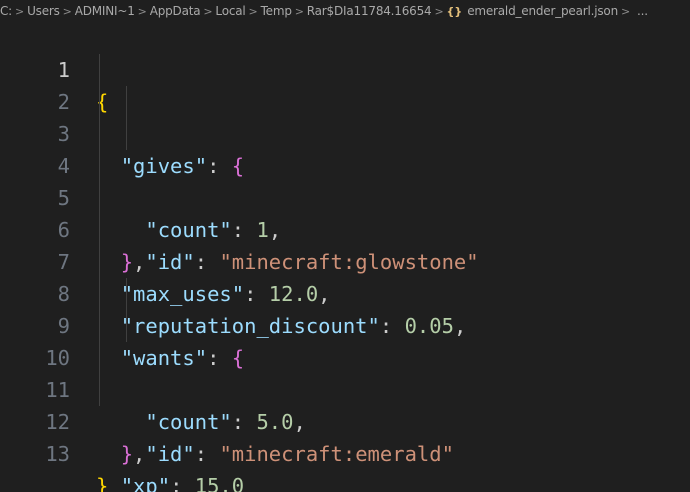 The height and width of the screenshot is (492, 690). Describe the element at coordinates (145, 483) in the screenshot. I see `json-key: "xp"` at that location.